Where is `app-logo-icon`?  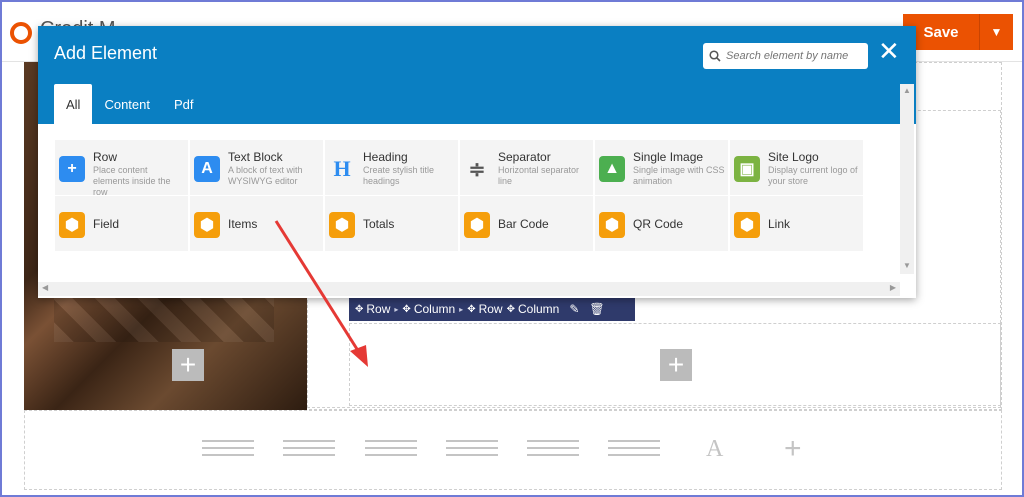
app-logo-icon is located at coordinates (21, 33).